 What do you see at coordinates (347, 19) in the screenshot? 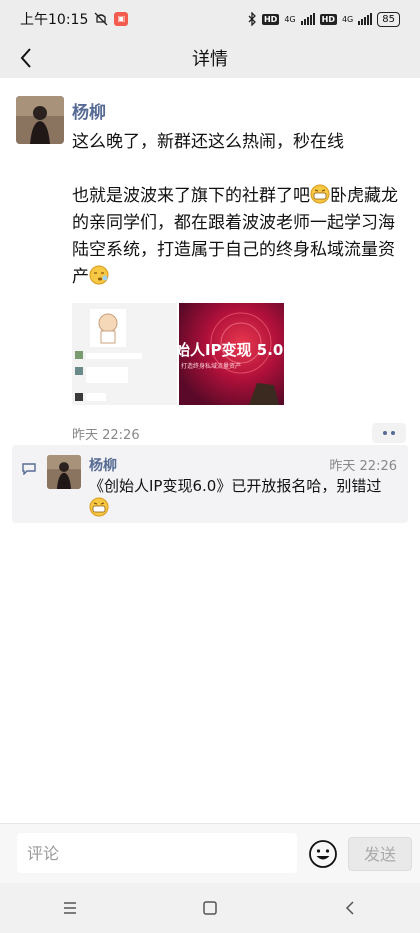
I see `network-label-2: 4G` at bounding box center [347, 19].